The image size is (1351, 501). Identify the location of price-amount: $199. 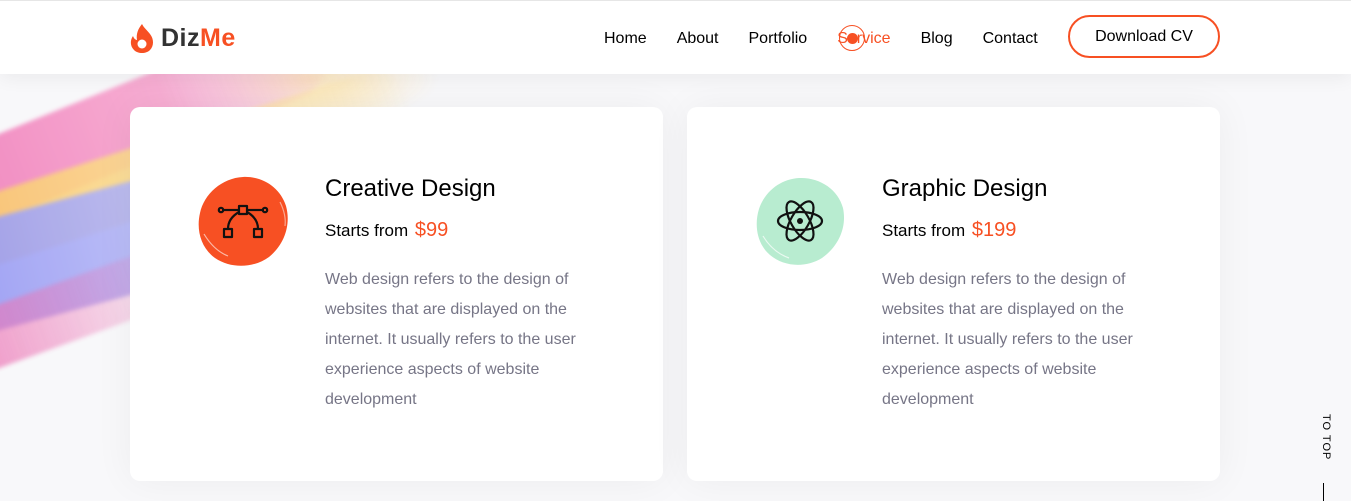
(994, 230).